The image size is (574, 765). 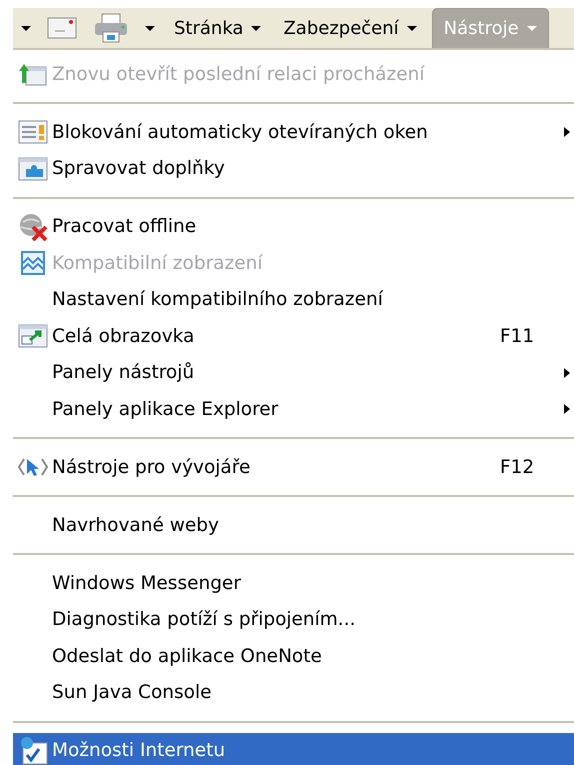 I want to click on puzzle-window-icon, so click(x=33, y=168).